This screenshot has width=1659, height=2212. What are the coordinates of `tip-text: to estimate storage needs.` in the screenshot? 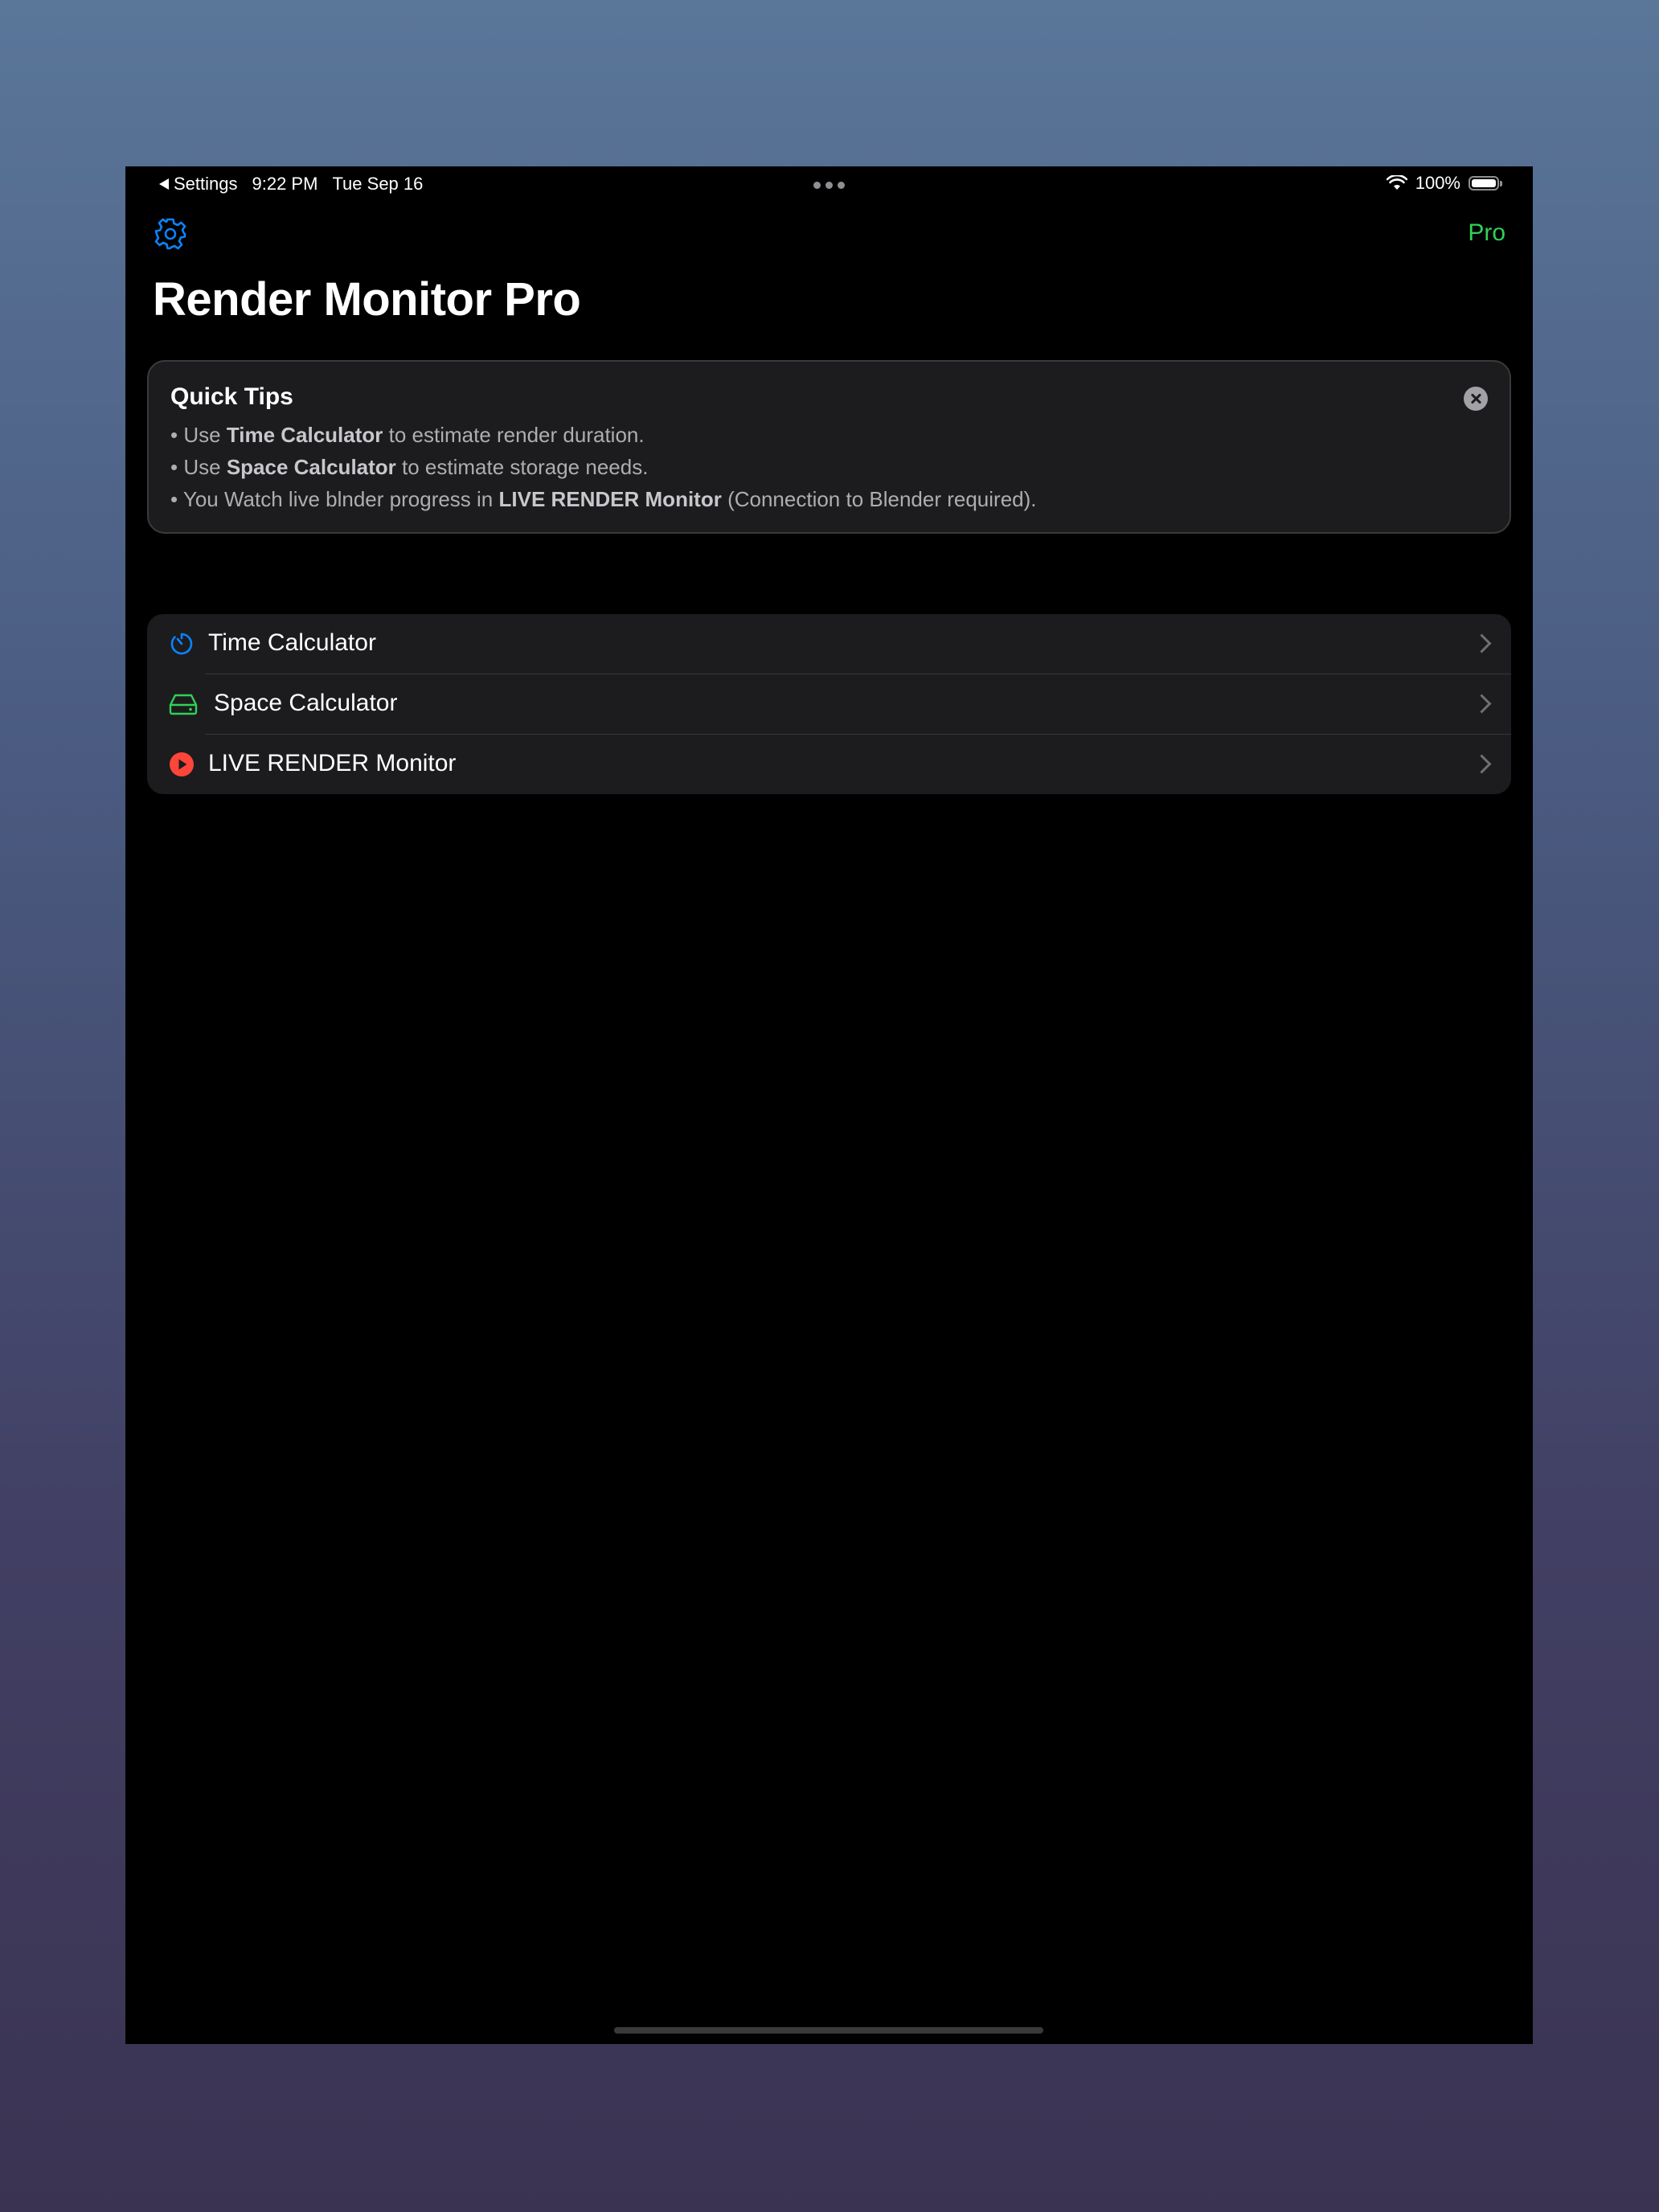 It's located at (522, 467).